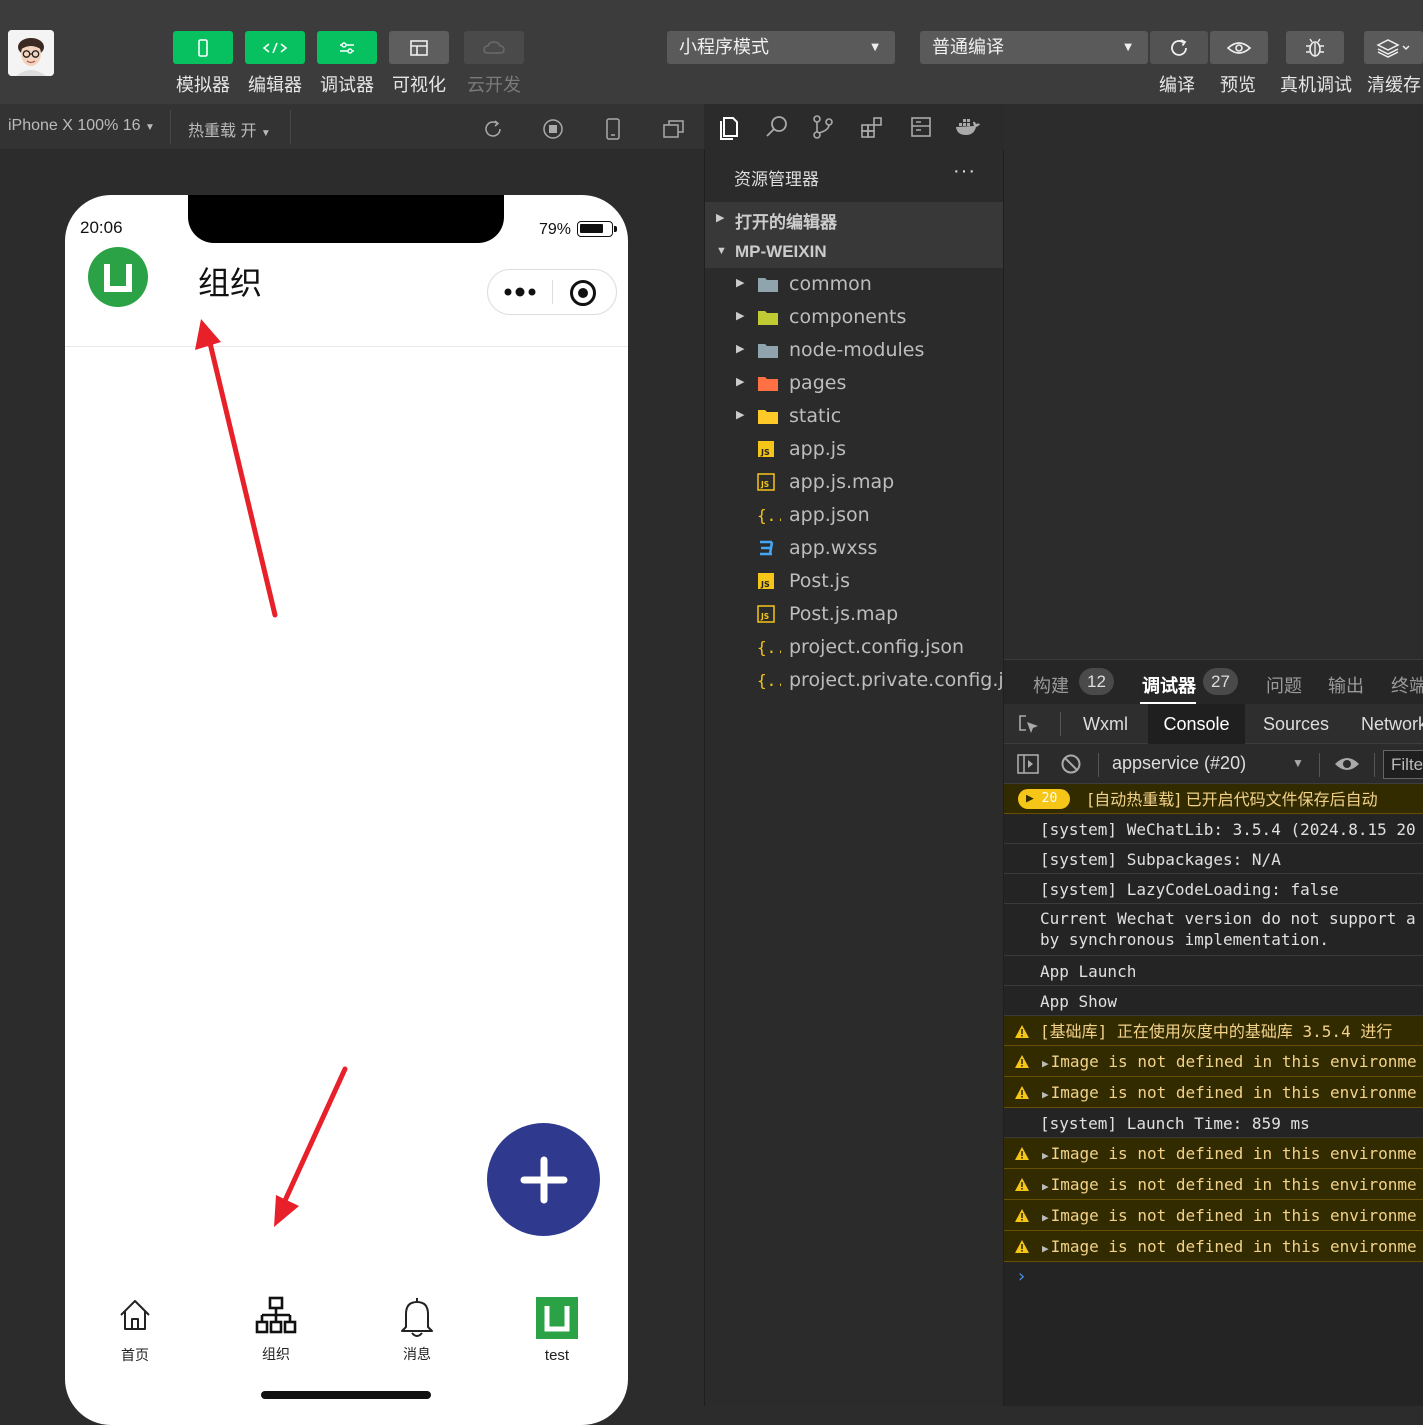  Describe the element at coordinates (203, 47) in the screenshot. I see `simulator-toggle-button` at that location.